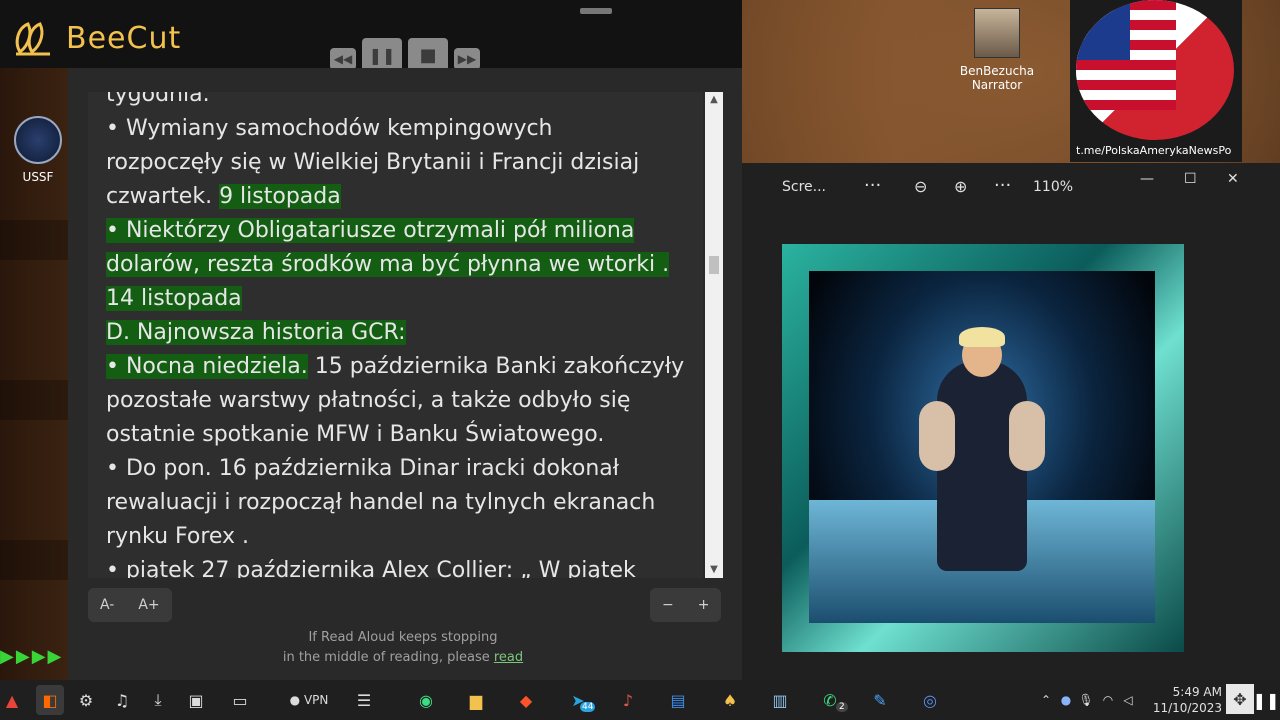 The image size is (1280, 720). What do you see at coordinates (403, 637) in the screenshot?
I see `hint-line-1: If Read Aloud keeps stopping` at bounding box center [403, 637].